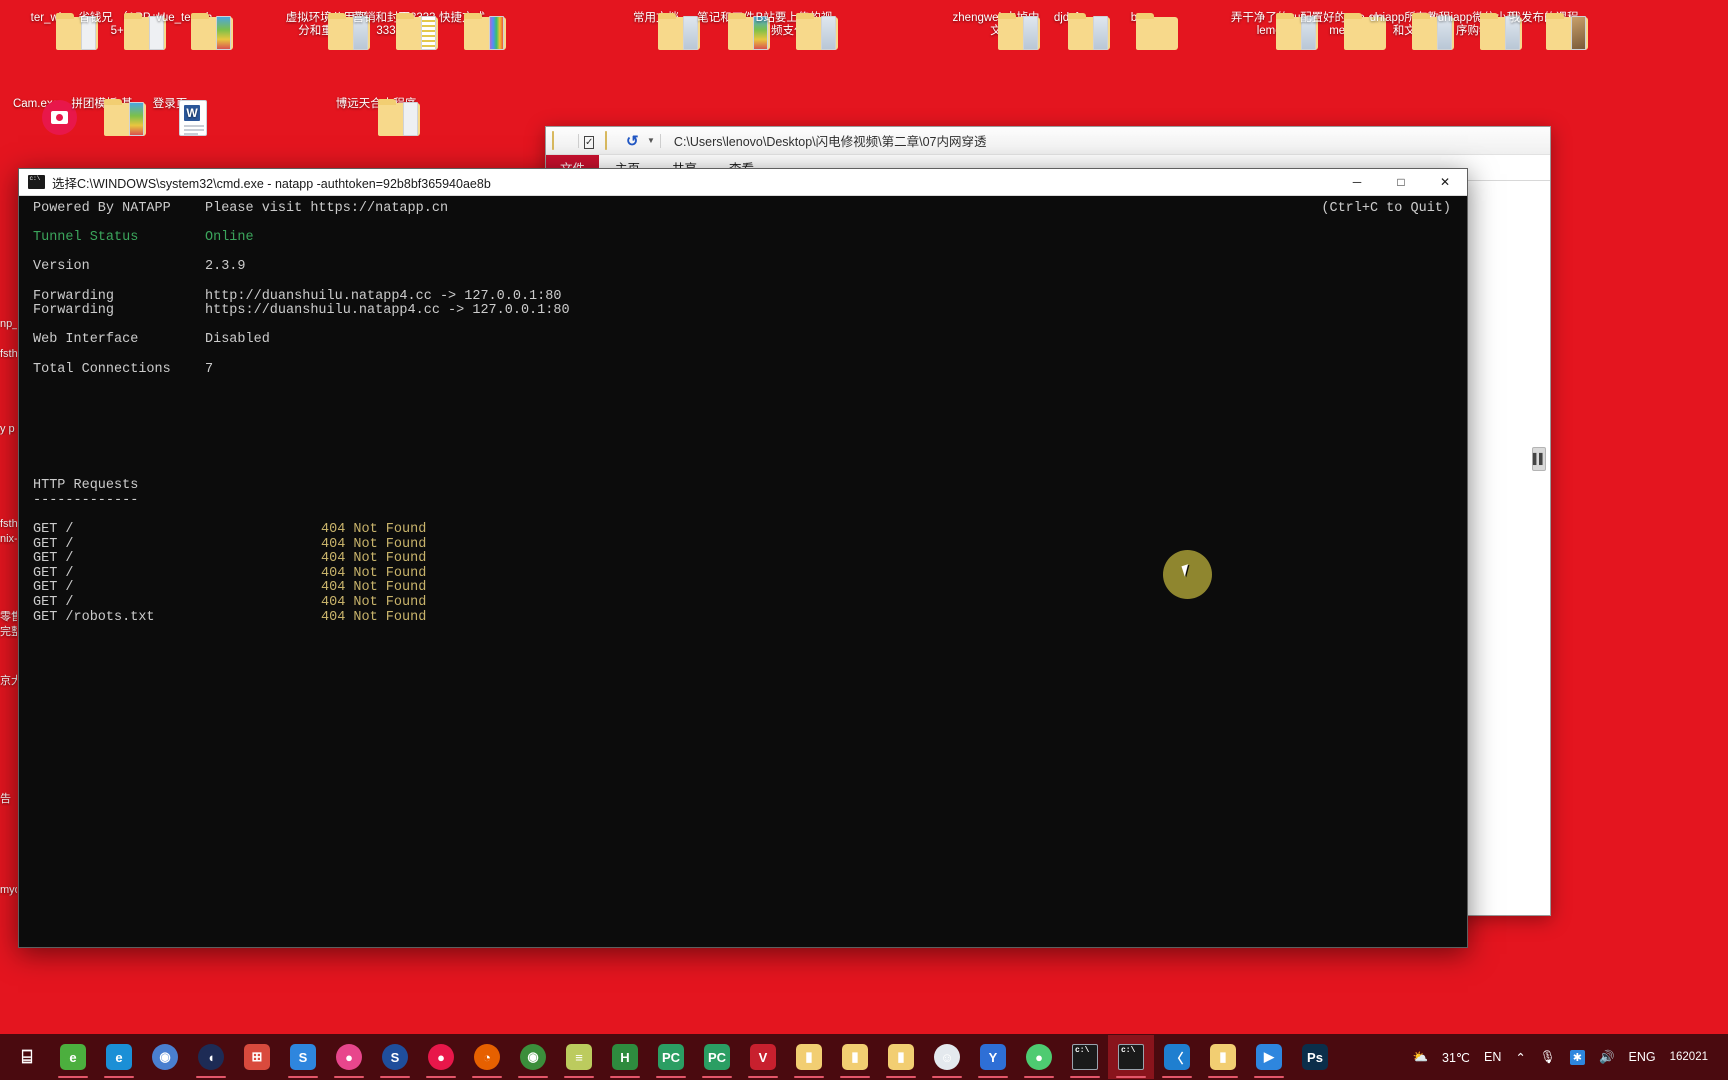 This screenshot has width=1728, height=1080. I want to click on weather-temperature: 31℃, so click(1456, 1057).